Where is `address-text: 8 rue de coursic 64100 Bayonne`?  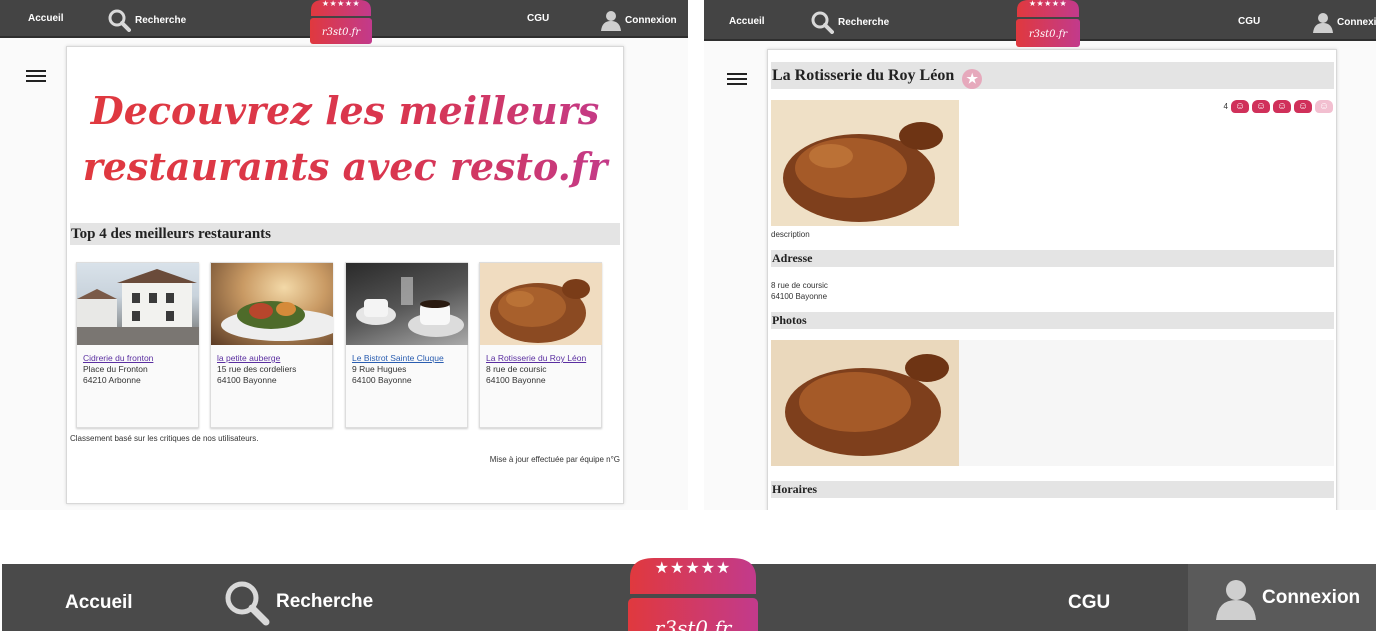 address-text: 8 rue de coursic 64100 Bayonne is located at coordinates (799, 291).